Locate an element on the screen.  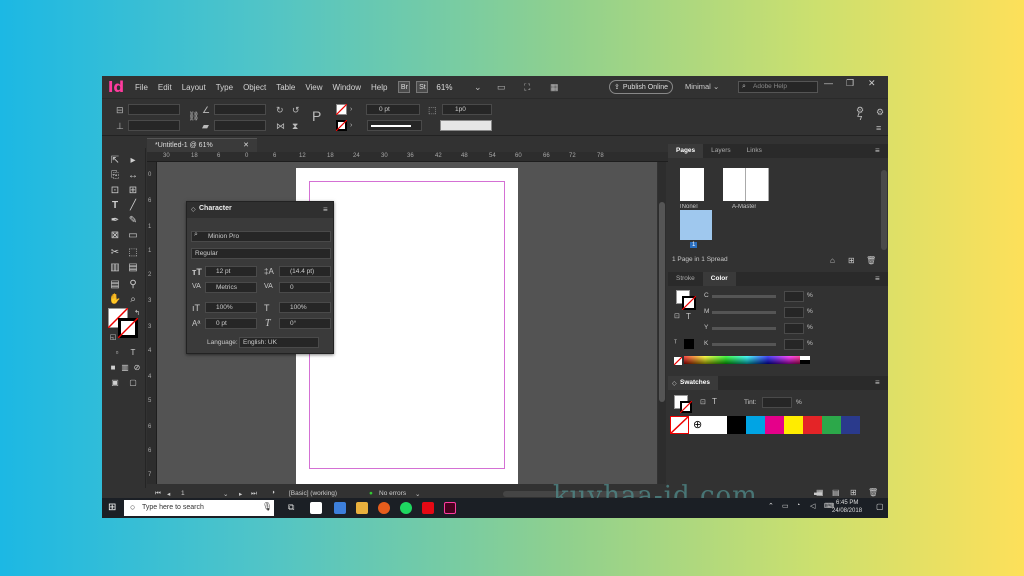
gradient-feather-tool-icon: ▤ is located at coordinates (133, 267).